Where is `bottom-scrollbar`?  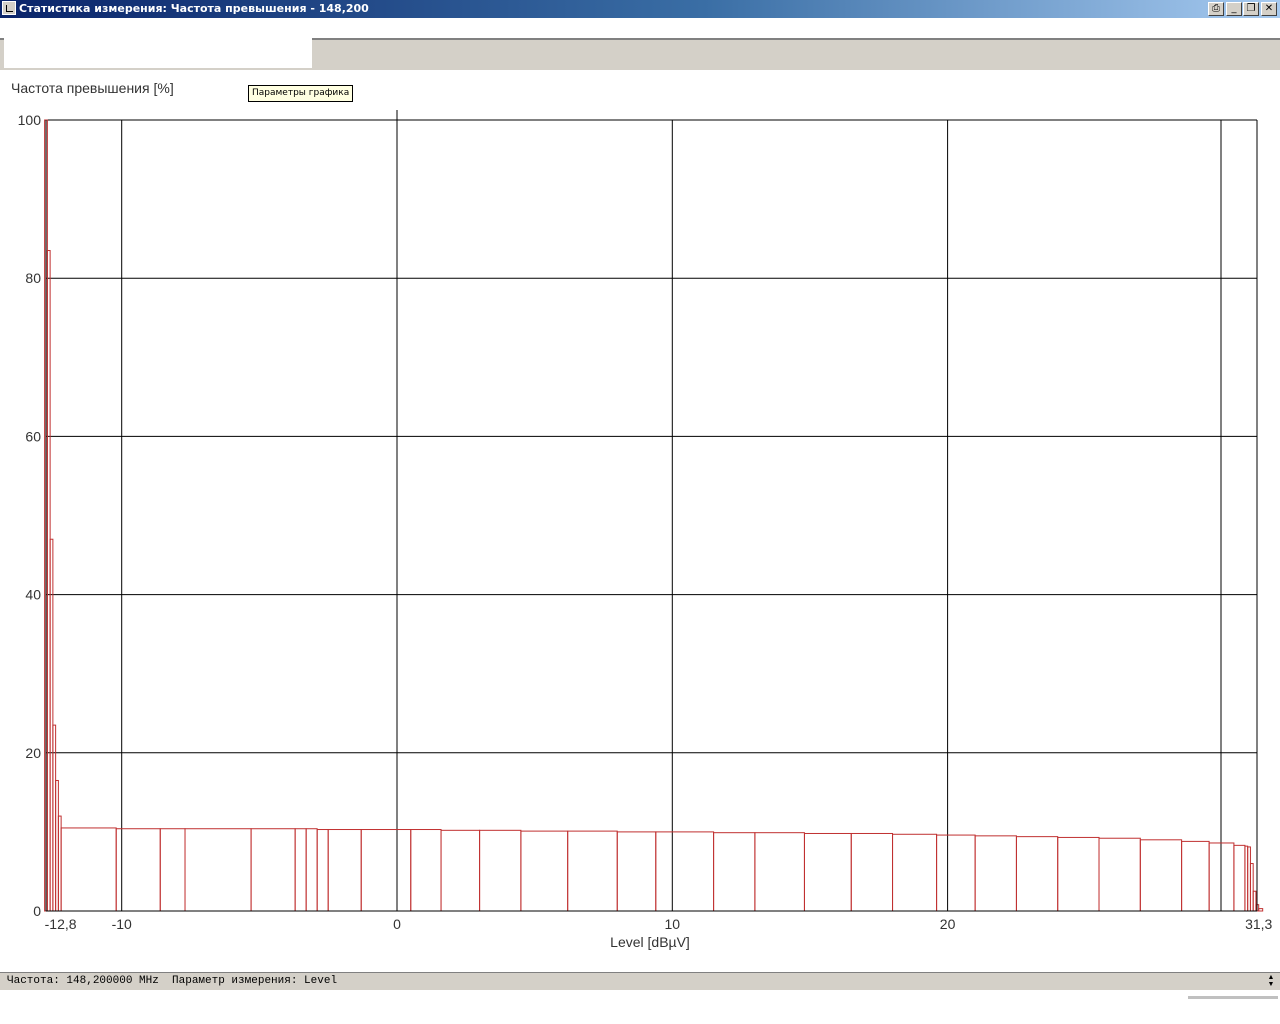
bottom-scrollbar is located at coordinates (1233, 997).